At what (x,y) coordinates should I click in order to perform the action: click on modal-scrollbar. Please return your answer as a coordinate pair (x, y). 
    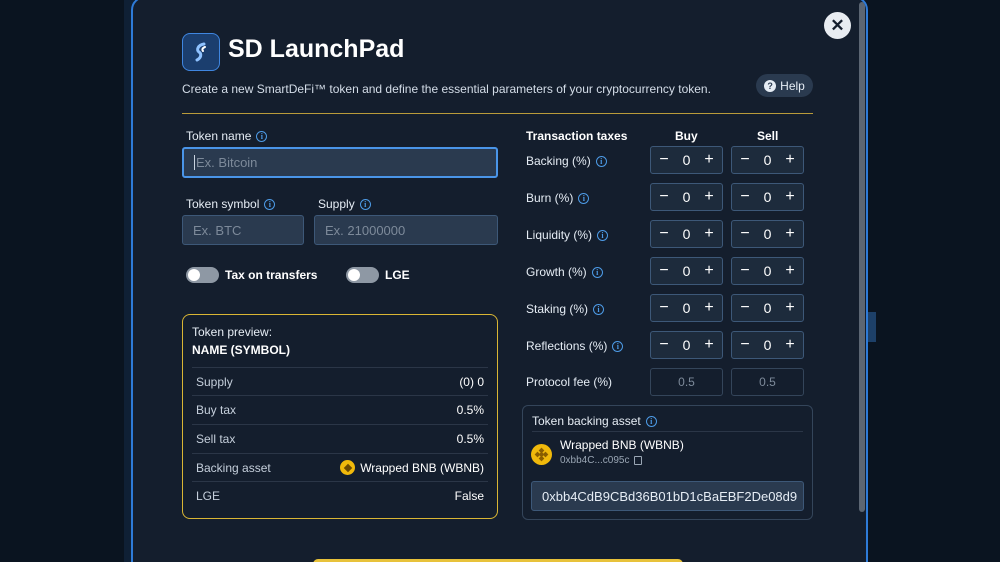
    Looking at the image, I should click on (862, 281).